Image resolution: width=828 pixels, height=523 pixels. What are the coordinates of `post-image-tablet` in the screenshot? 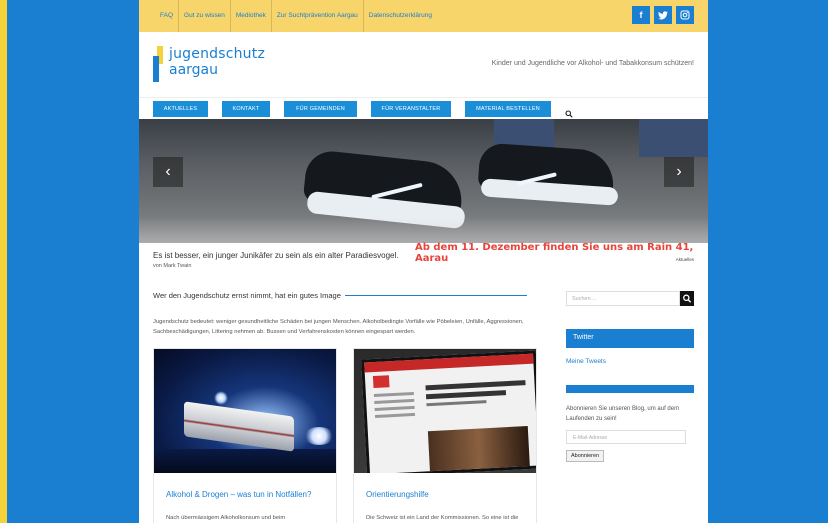 It's located at (445, 411).